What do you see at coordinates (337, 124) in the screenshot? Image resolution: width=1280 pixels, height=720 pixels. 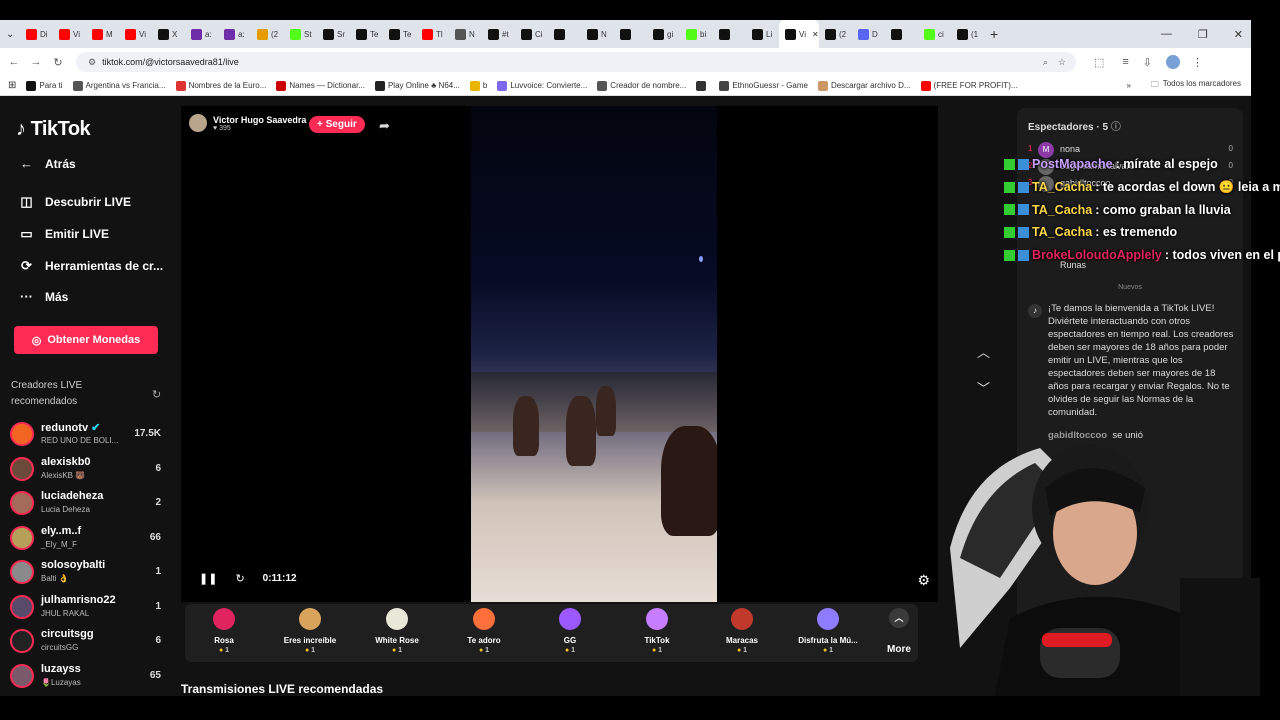 I see `follow-button: + Seguir` at bounding box center [337, 124].